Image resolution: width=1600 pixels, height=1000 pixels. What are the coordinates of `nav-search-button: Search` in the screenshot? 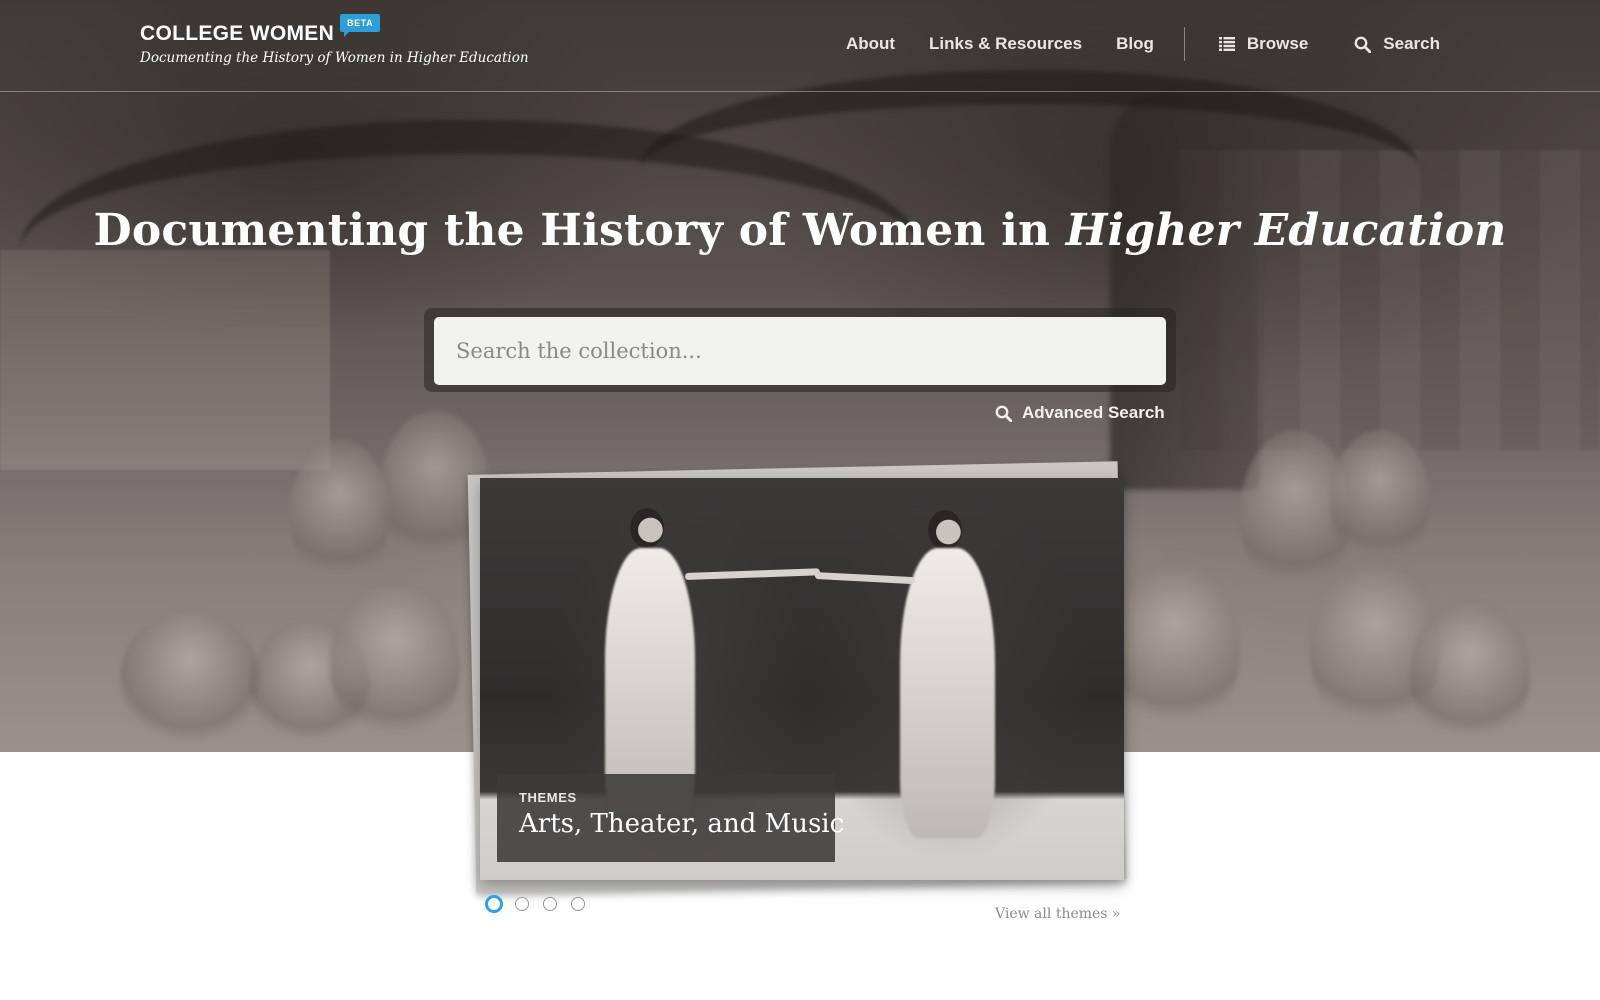 It's located at (1397, 44).